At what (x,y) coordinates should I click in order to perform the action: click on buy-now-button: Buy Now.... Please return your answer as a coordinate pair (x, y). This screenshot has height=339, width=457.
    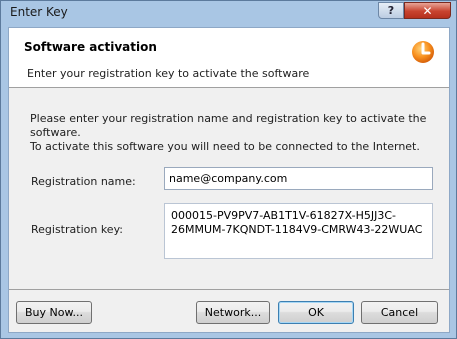
    Looking at the image, I should click on (54, 312).